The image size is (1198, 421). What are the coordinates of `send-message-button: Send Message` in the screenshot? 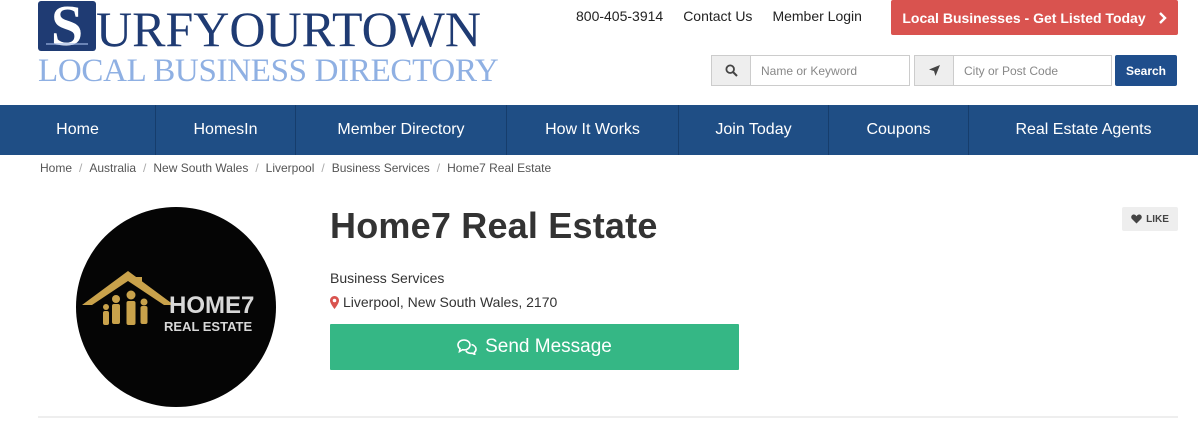 It's located at (534, 347).